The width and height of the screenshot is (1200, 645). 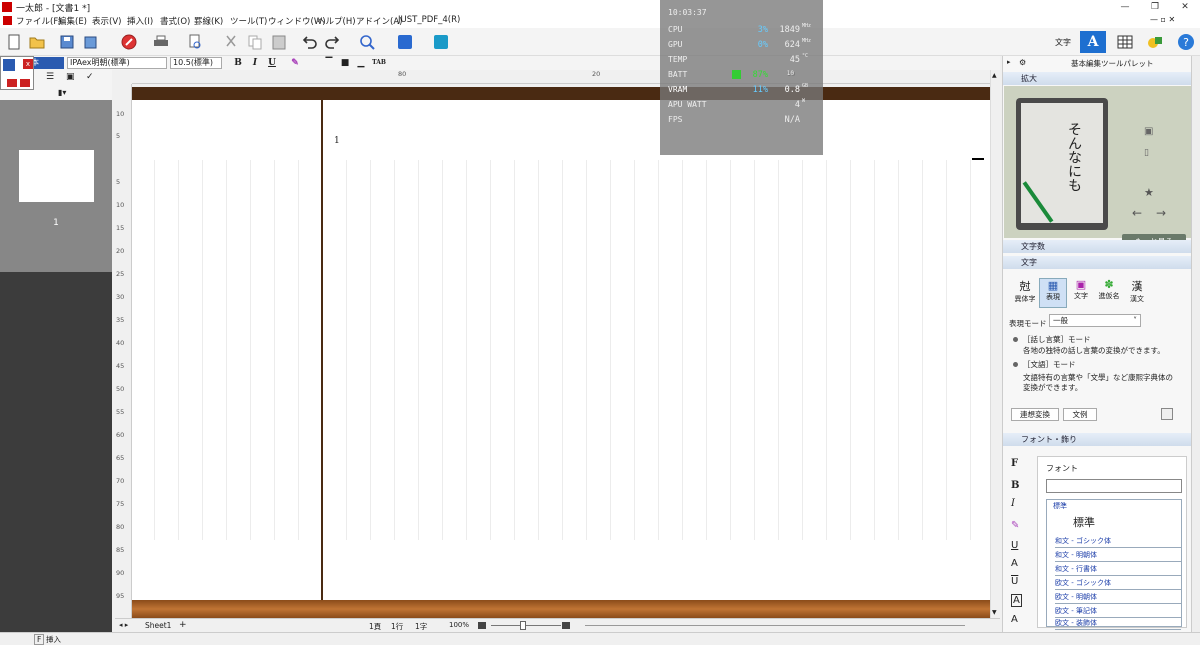 I want to click on font-selected: 標準, so click(x=1084, y=522).